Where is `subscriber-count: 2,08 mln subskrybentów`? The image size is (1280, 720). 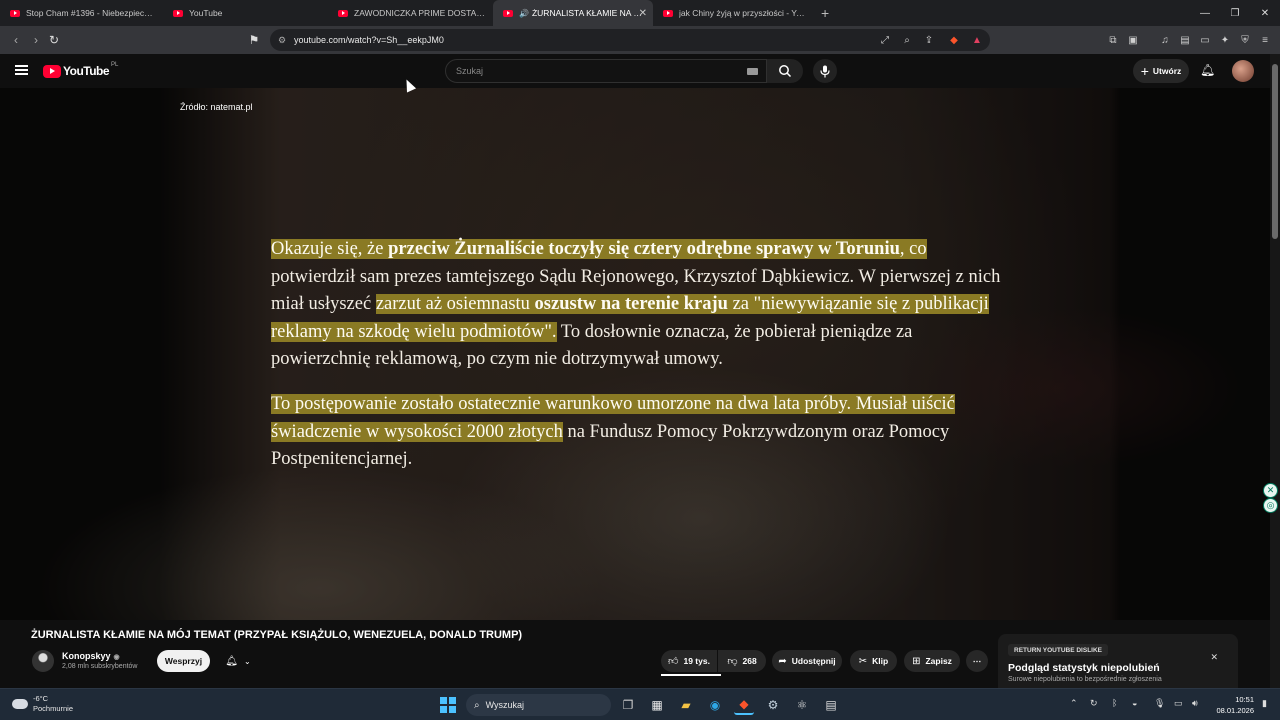 subscriber-count: 2,08 mln subskrybentów is located at coordinates (100, 666).